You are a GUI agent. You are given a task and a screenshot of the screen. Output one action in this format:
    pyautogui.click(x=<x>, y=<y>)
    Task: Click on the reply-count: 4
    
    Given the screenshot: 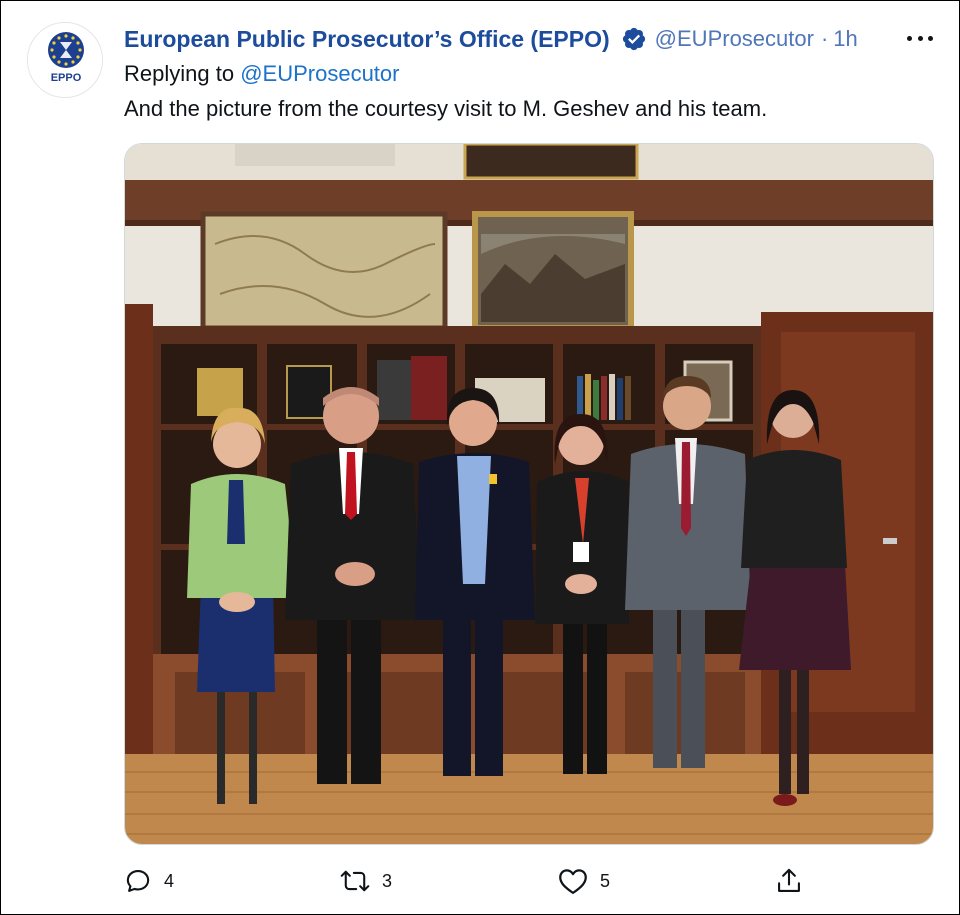 What is the action you would take?
    pyautogui.click(x=169, y=880)
    